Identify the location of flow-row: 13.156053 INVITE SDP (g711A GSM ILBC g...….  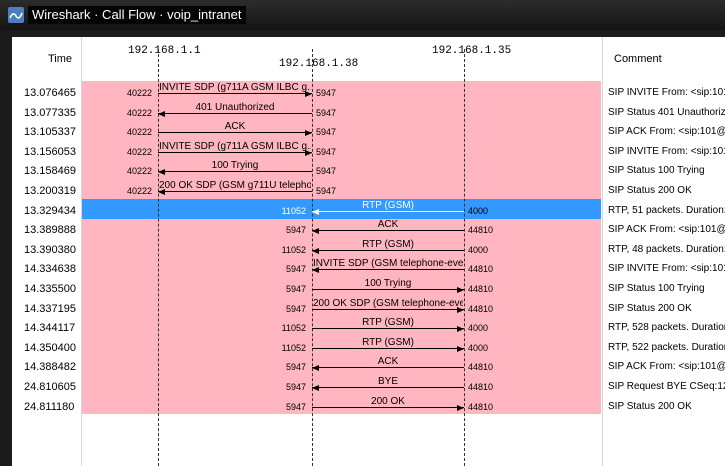
(368, 150).